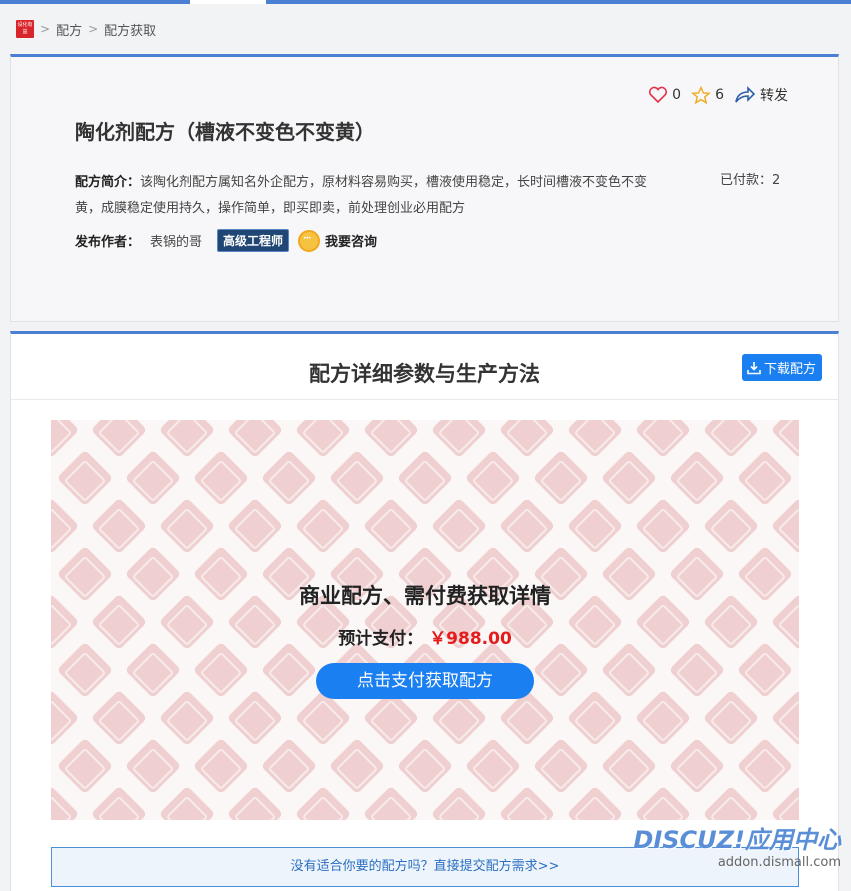  I want to click on pay-button: 点击支付获取配方, so click(425, 681).